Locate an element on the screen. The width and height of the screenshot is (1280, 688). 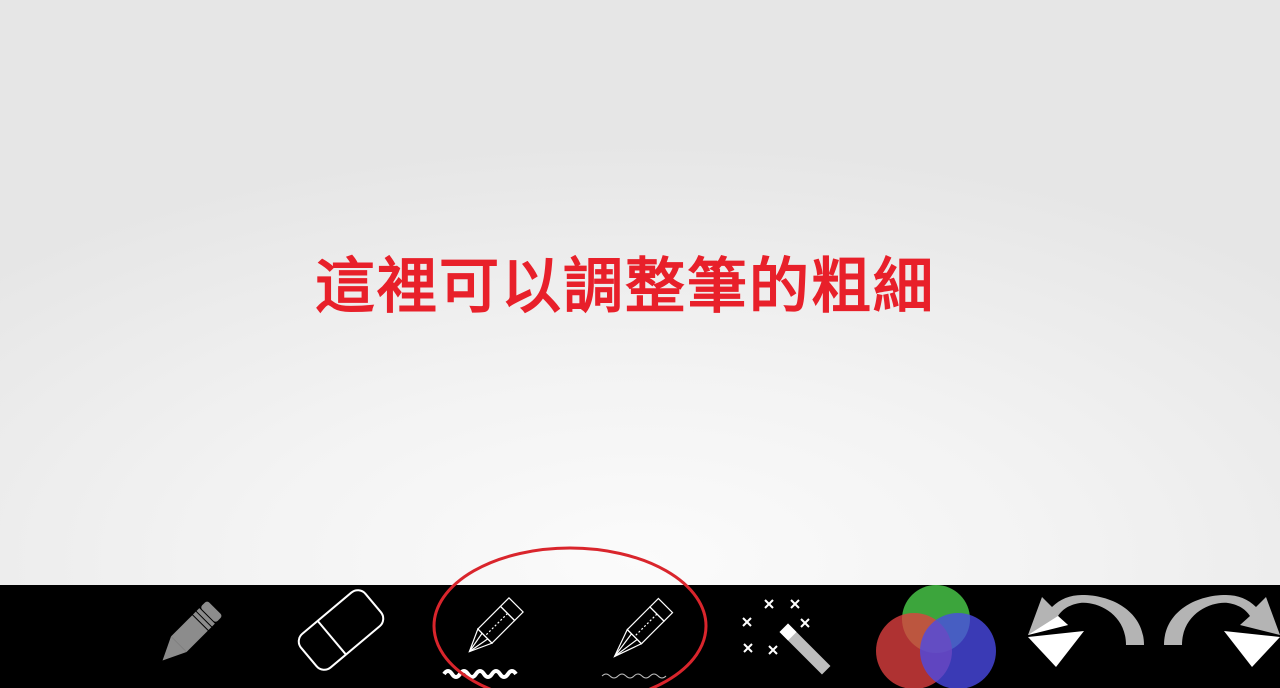
undo-button is located at coordinates (1085, 636).